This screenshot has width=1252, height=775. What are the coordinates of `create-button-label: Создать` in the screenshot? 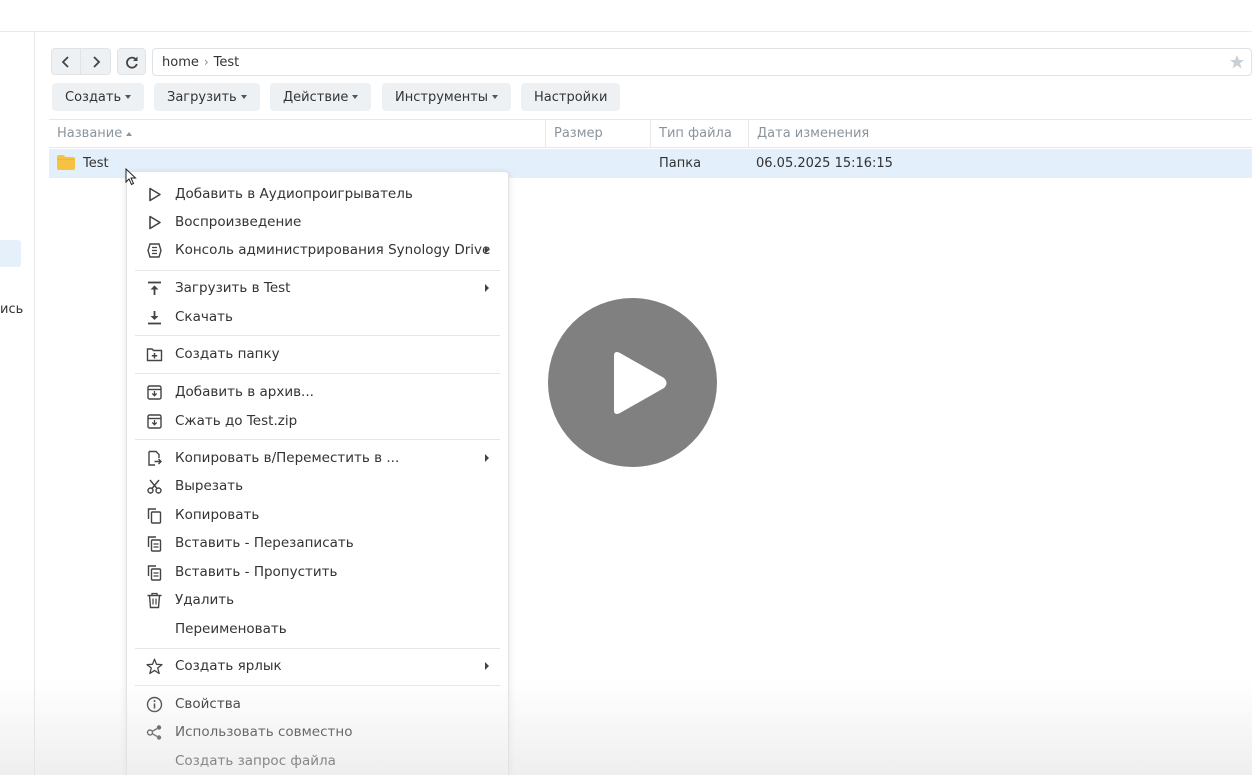 It's located at (93, 97).